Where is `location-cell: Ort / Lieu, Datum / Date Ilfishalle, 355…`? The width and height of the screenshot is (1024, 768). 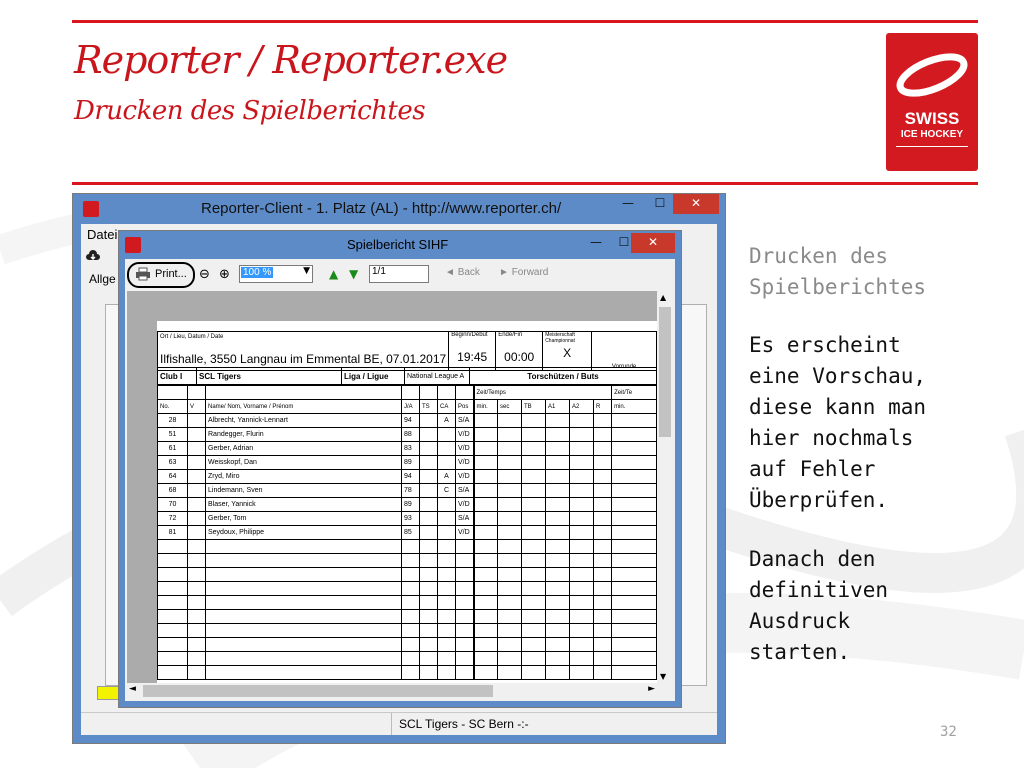 location-cell: Ort / Lieu, Datum / Date Ilfishalle, 355… is located at coordinates (303, 351).